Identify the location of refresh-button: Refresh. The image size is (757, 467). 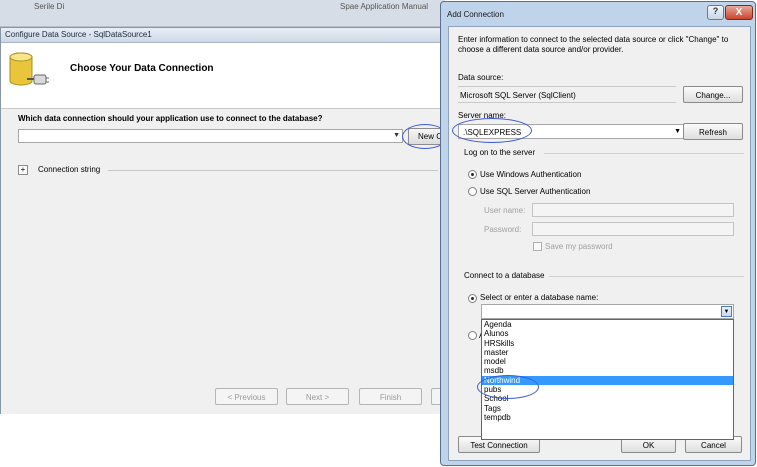
(713, 131).